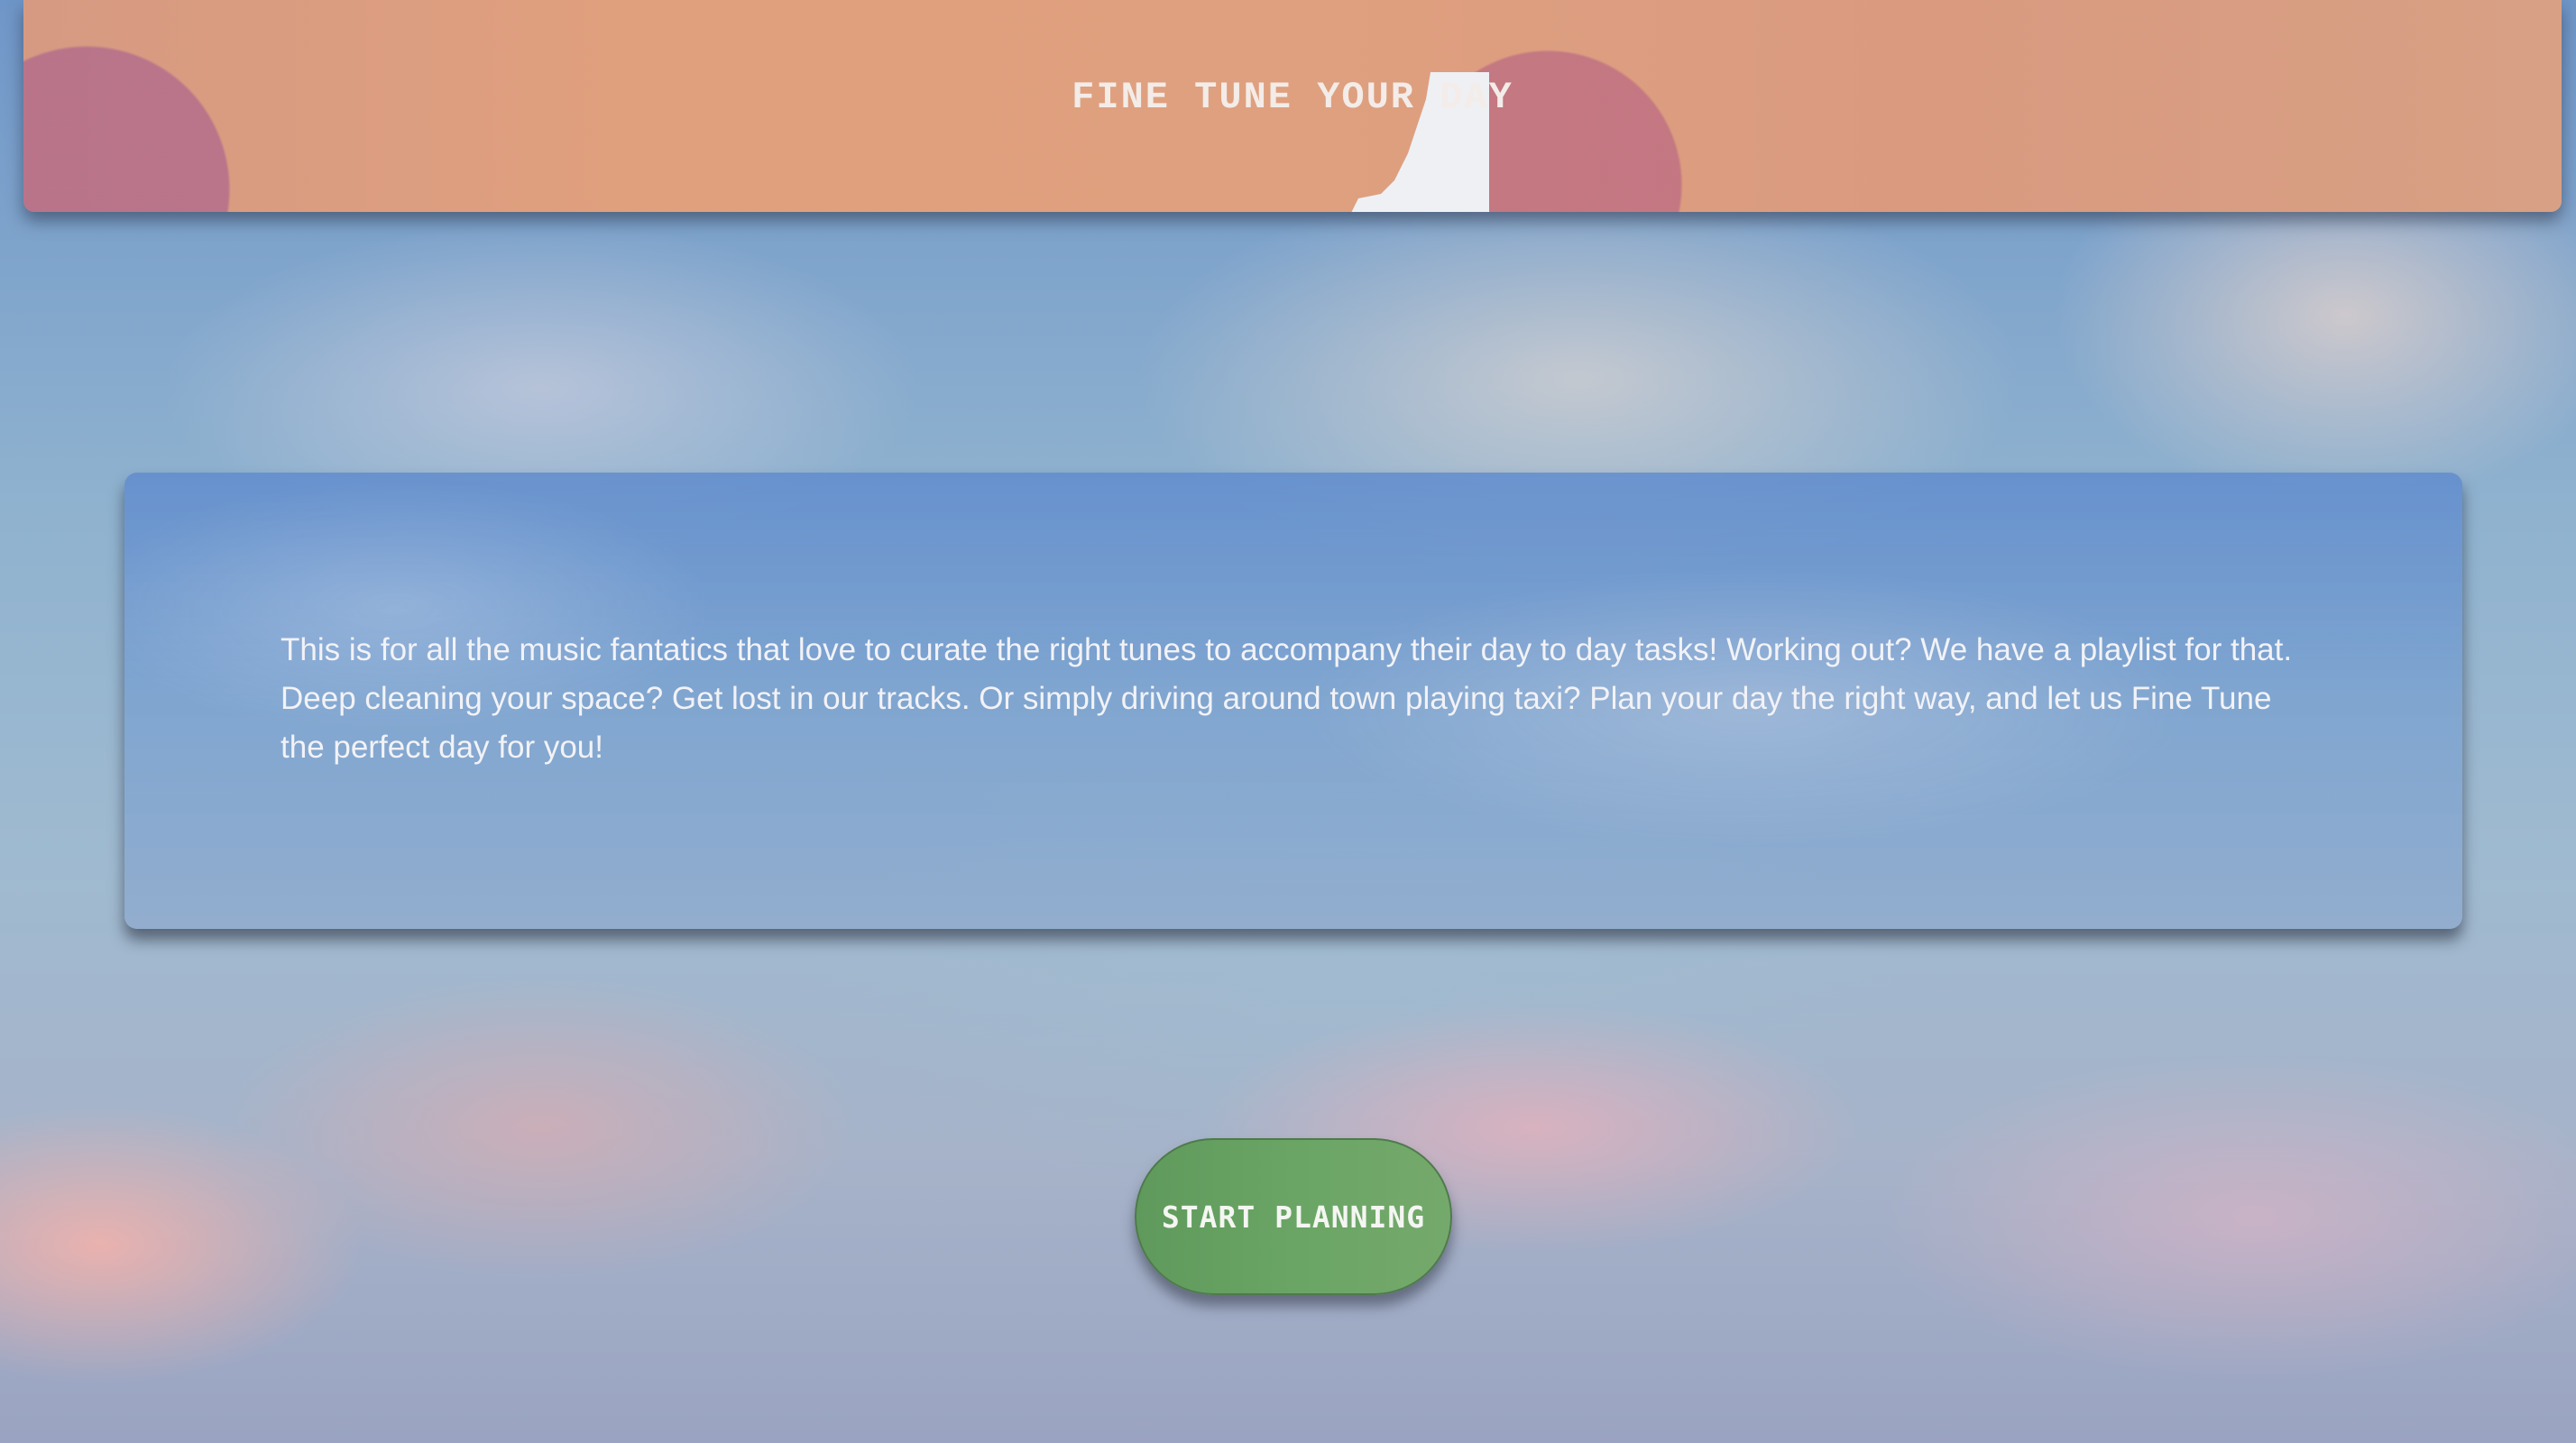 Image resolution: width=2576 pixels, height=1443 pixels. I want to click on start-planning-button: START PLANNING, so click(1293, 1216).